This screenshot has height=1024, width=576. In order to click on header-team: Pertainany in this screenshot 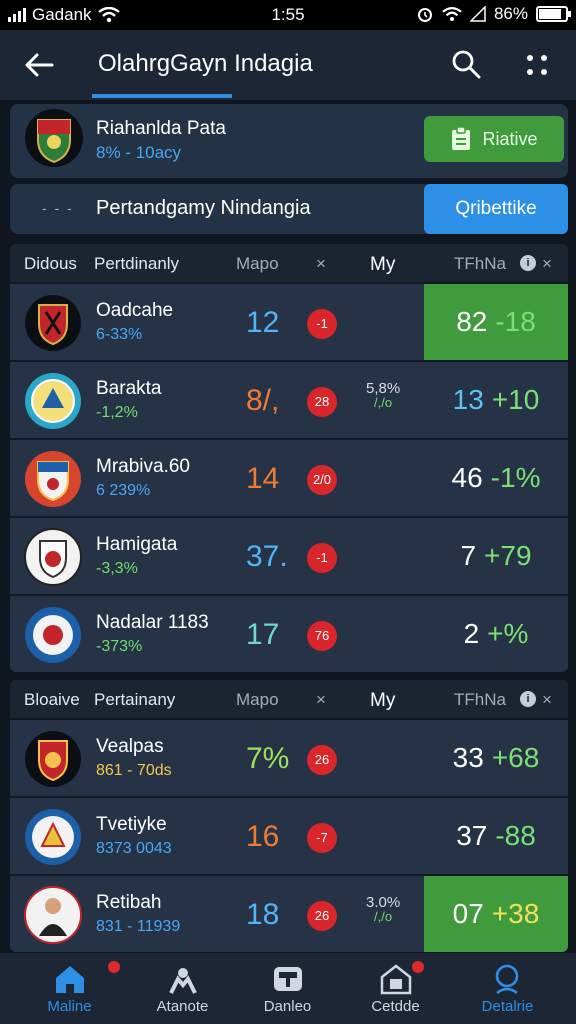, I will do `click(134, 700)`.